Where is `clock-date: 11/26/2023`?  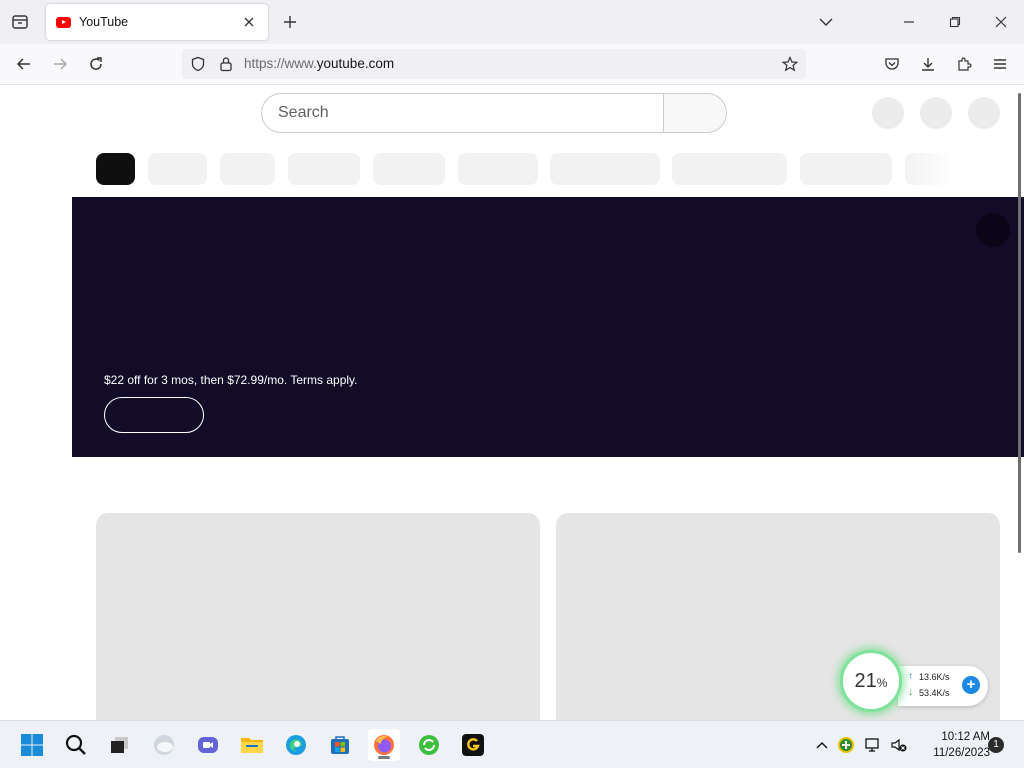
clock-date: 11/26/2023 is located at coordinates (961, 753).